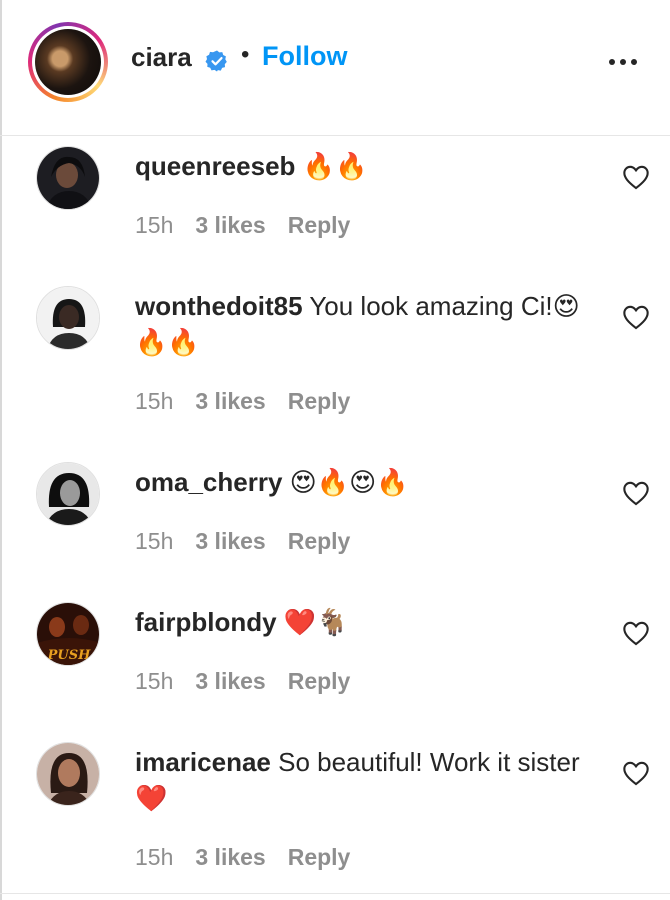  Describe the element at coordinates (68, 634) in the screenshot. I see `commenter-avatar: PUSH` at that location.